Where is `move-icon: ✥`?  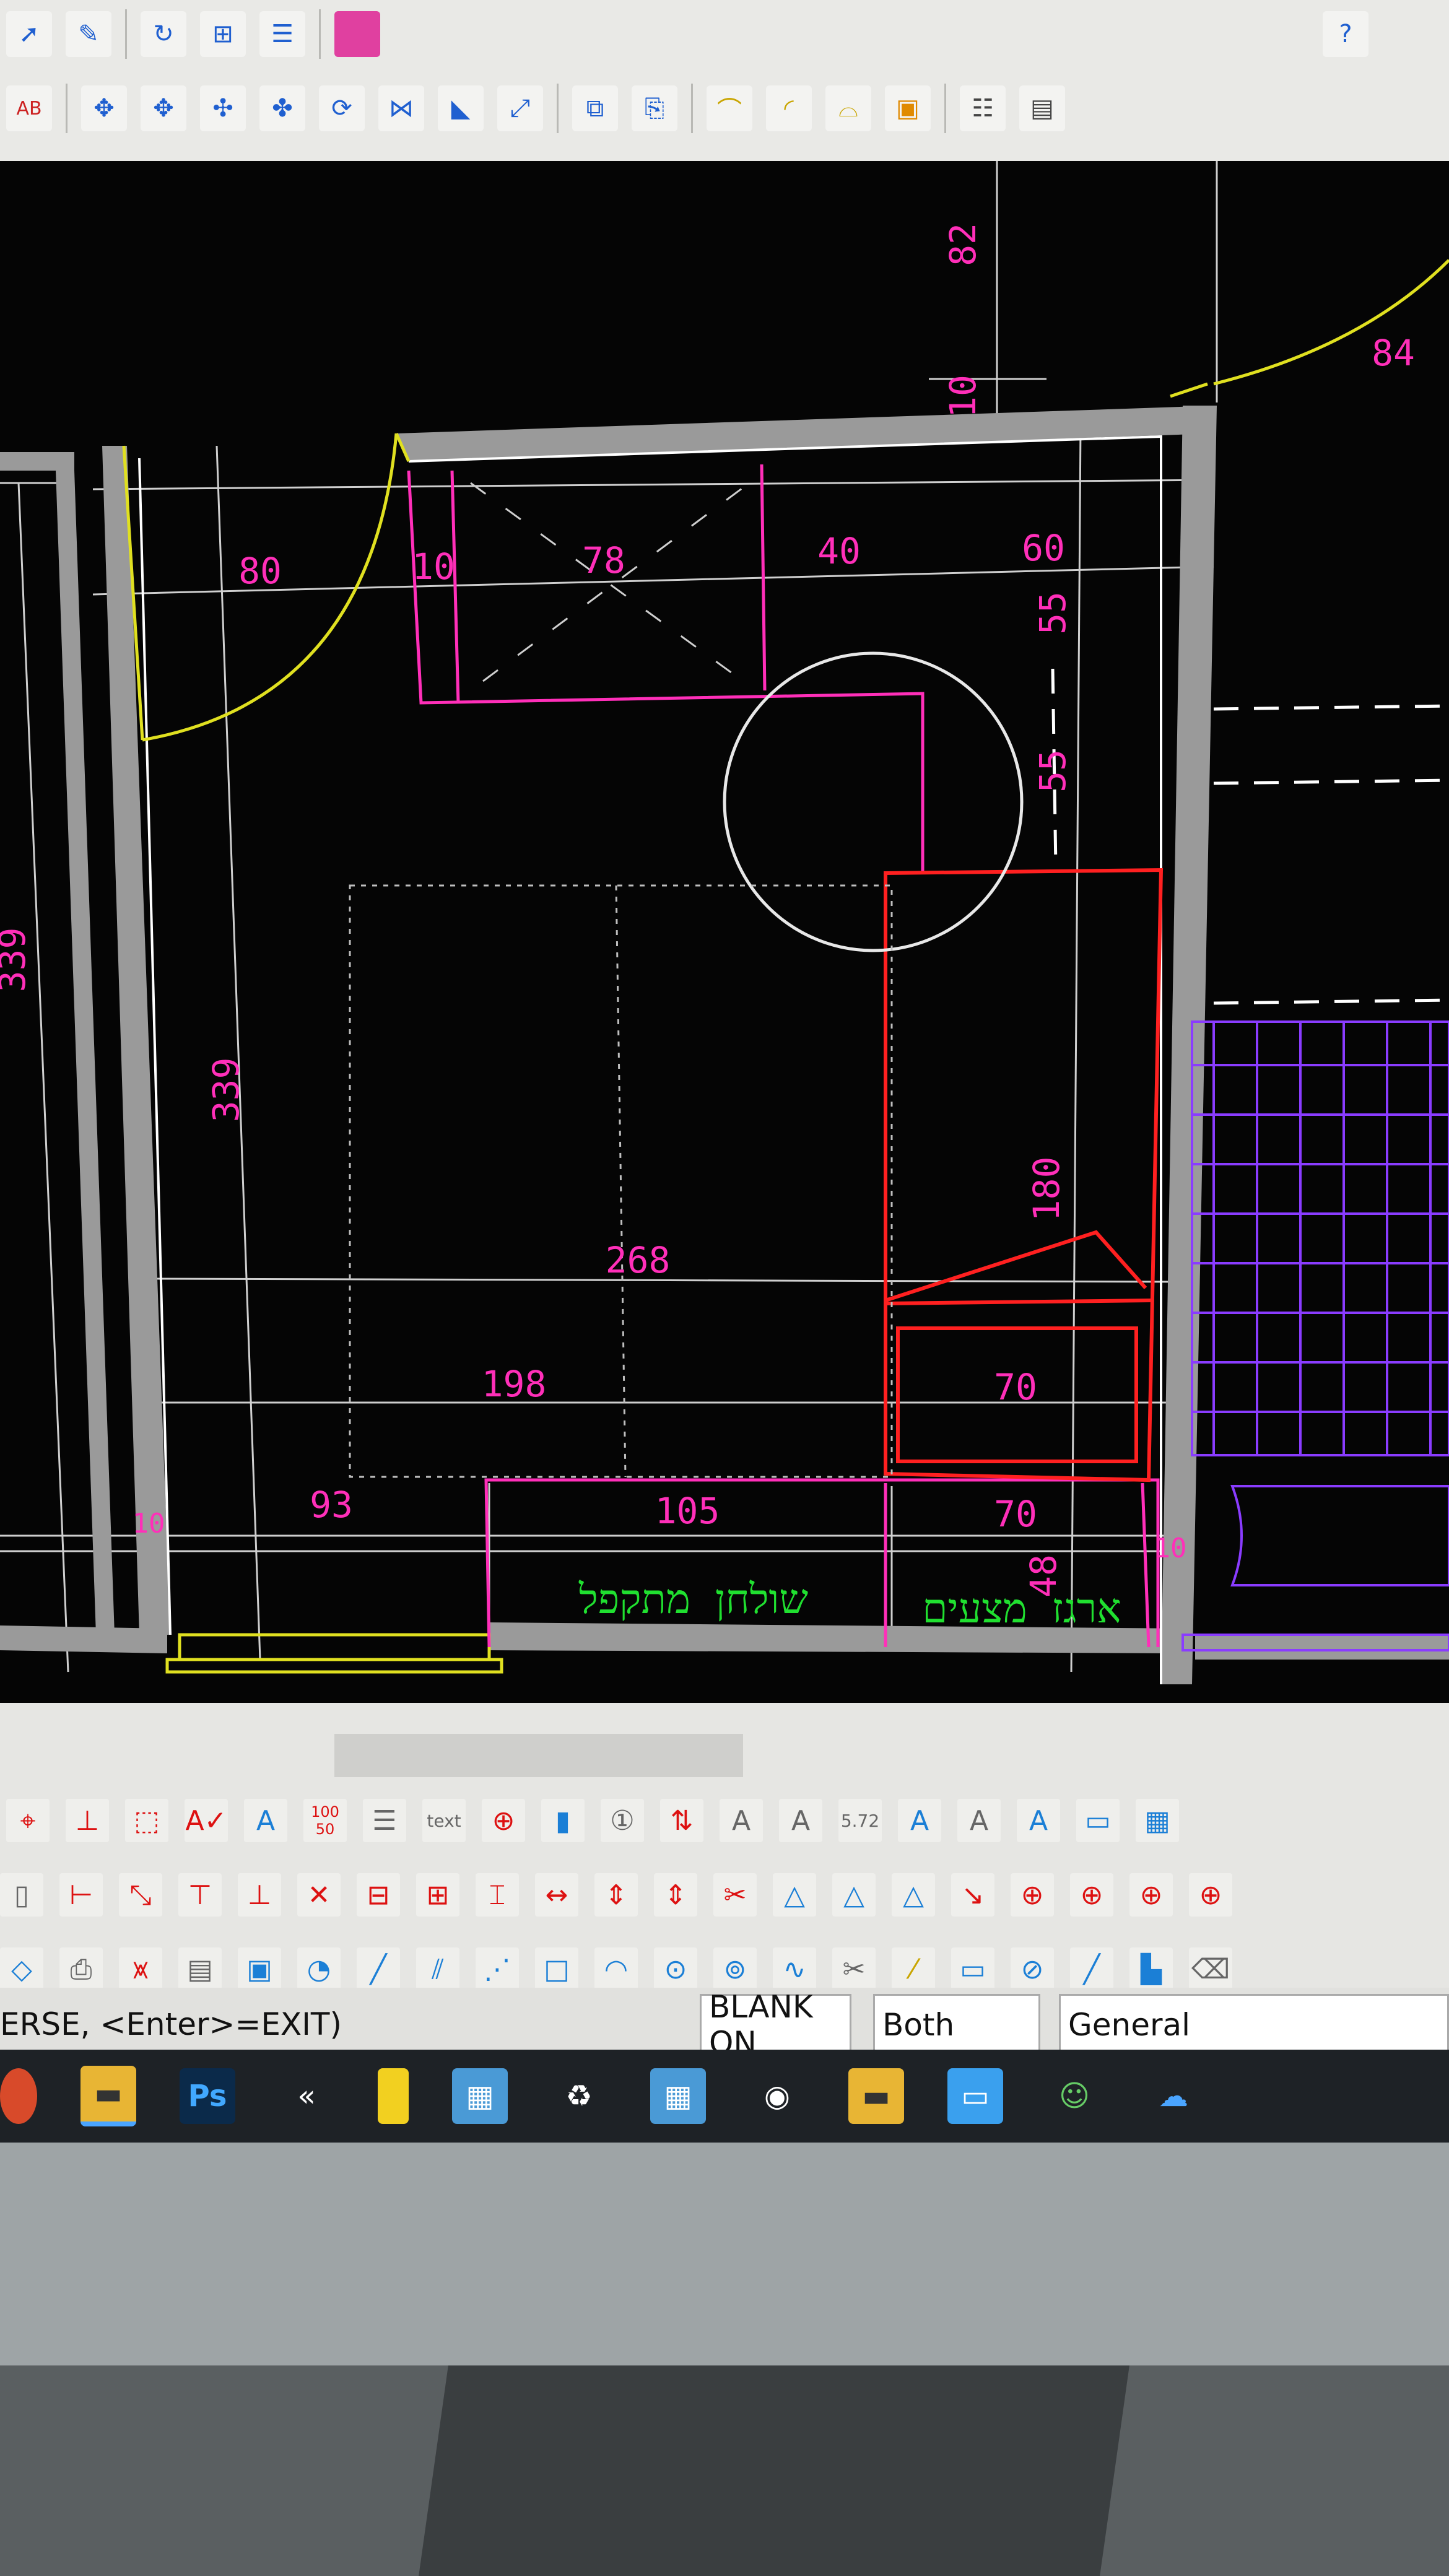 move-icon: ✥ is located at coordinates (104, 108).